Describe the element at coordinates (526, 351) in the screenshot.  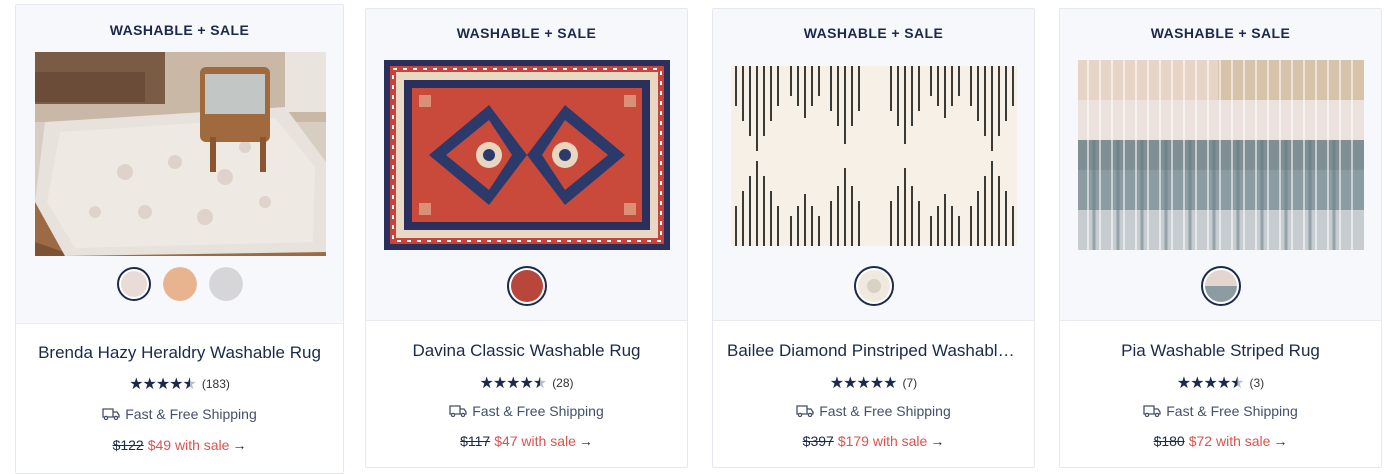
I see `product-title: Davina Classic Washable Rug` at that location.